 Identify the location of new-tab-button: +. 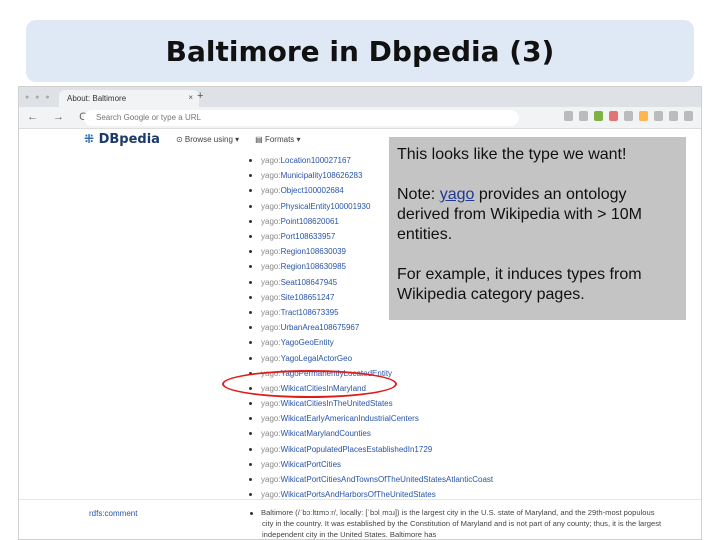
(200, 96).